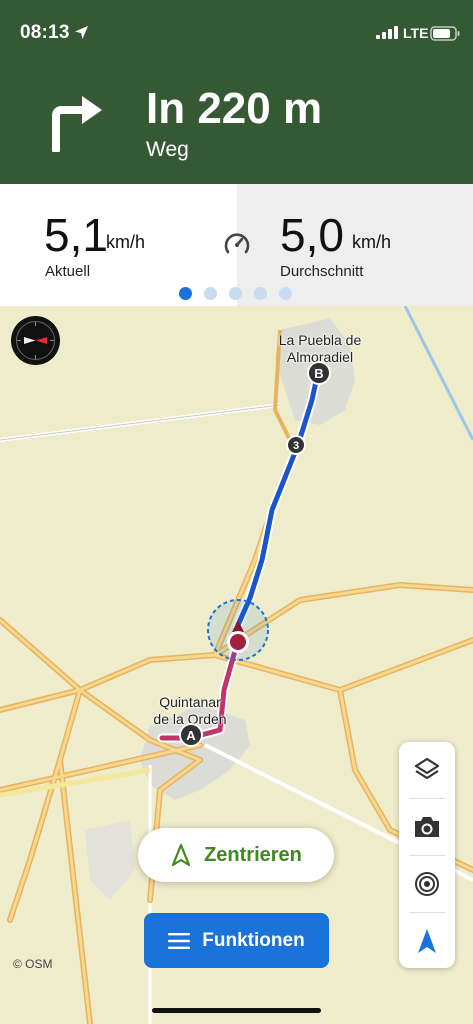  I want to click on battery-icon, so click(445, 33).